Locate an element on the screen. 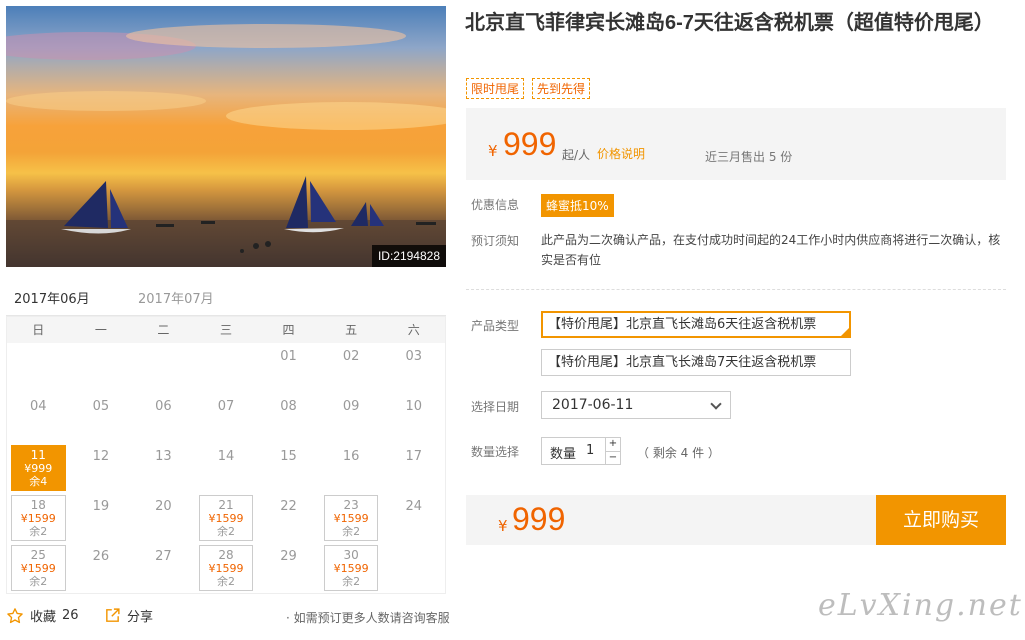 The height and width of the screenshot is (640, 1025). total-price: 999 is located at coordinates (539, 519).